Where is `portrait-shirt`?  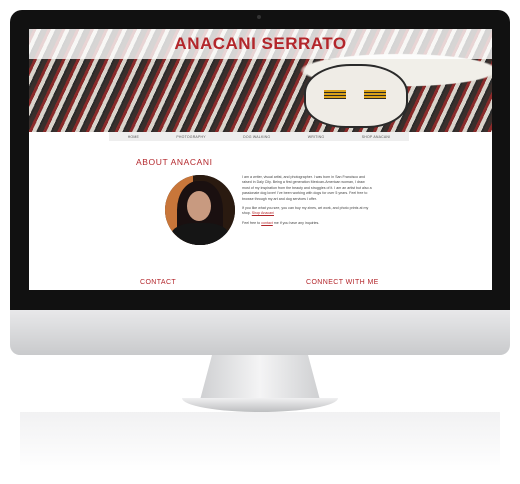
portrait-shirt is located at coordinates (200, 234).